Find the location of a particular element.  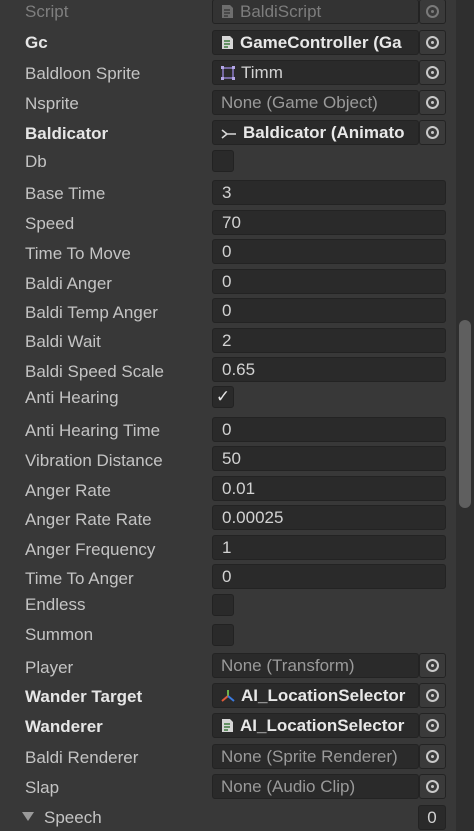

slap-label: Slap is located at coordinates (42, 787).